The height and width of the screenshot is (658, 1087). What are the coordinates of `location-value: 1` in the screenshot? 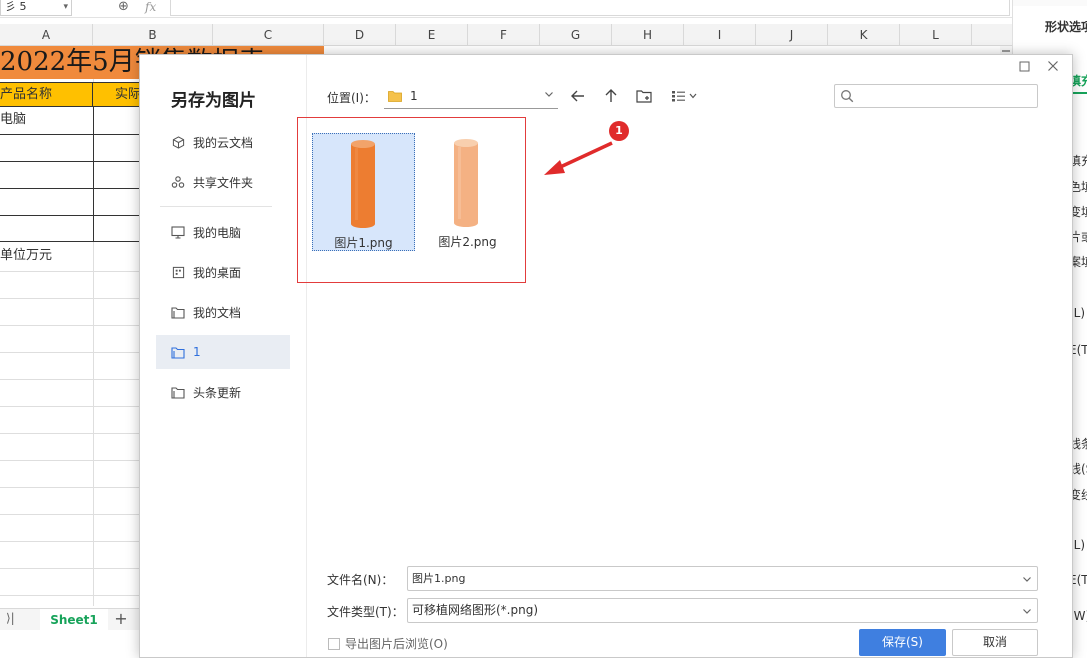 It's located at (414, 95).